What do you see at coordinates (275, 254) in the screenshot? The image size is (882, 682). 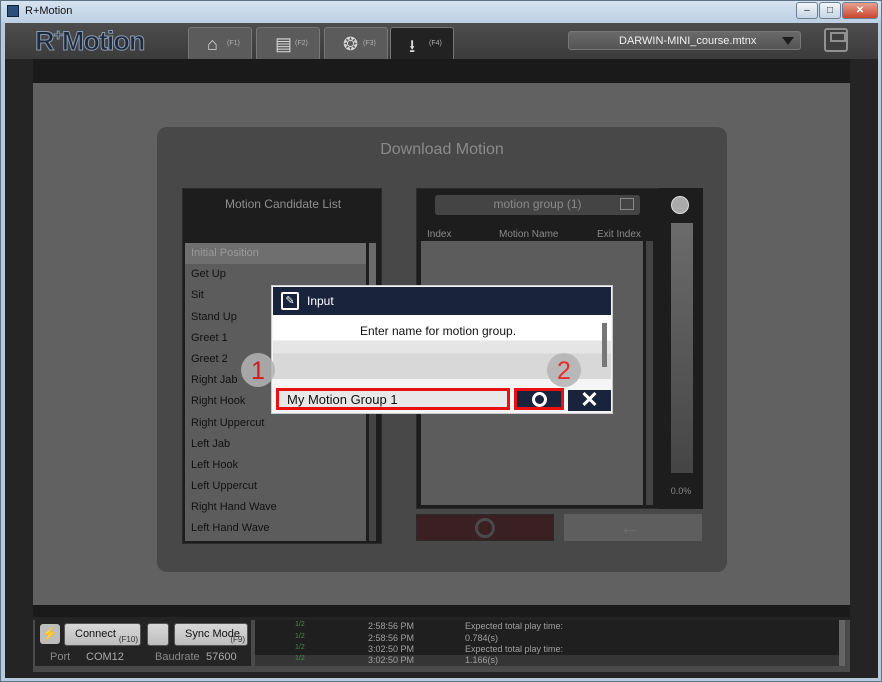 I see `list-item: Initial Position` at bounding box center [275, 254].